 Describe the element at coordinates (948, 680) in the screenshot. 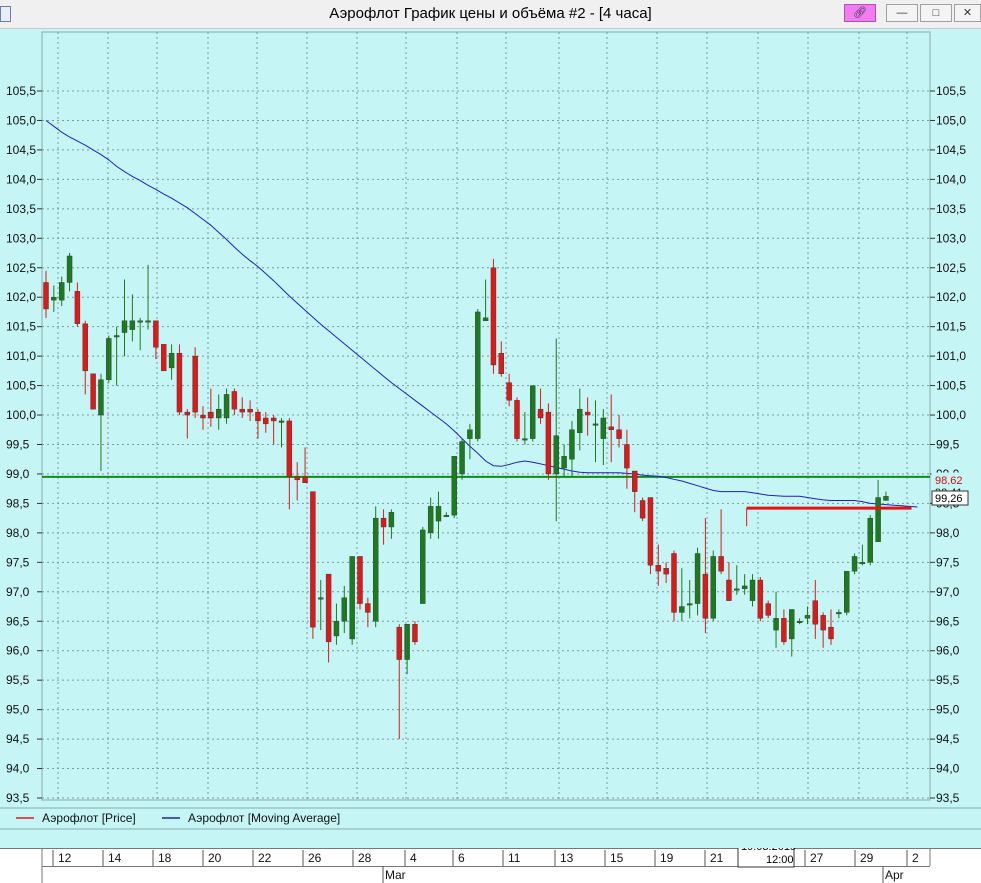

I see `y-tick-label-right: 95,5` at that location.